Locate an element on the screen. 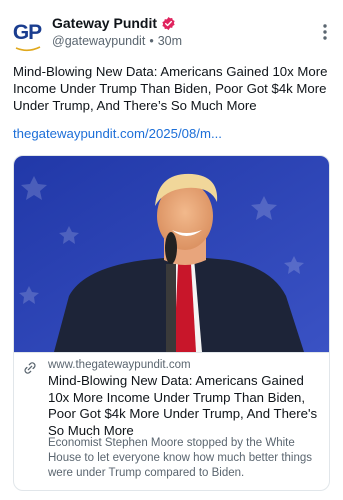  avatar: GP is located at coordinates (27, 34).